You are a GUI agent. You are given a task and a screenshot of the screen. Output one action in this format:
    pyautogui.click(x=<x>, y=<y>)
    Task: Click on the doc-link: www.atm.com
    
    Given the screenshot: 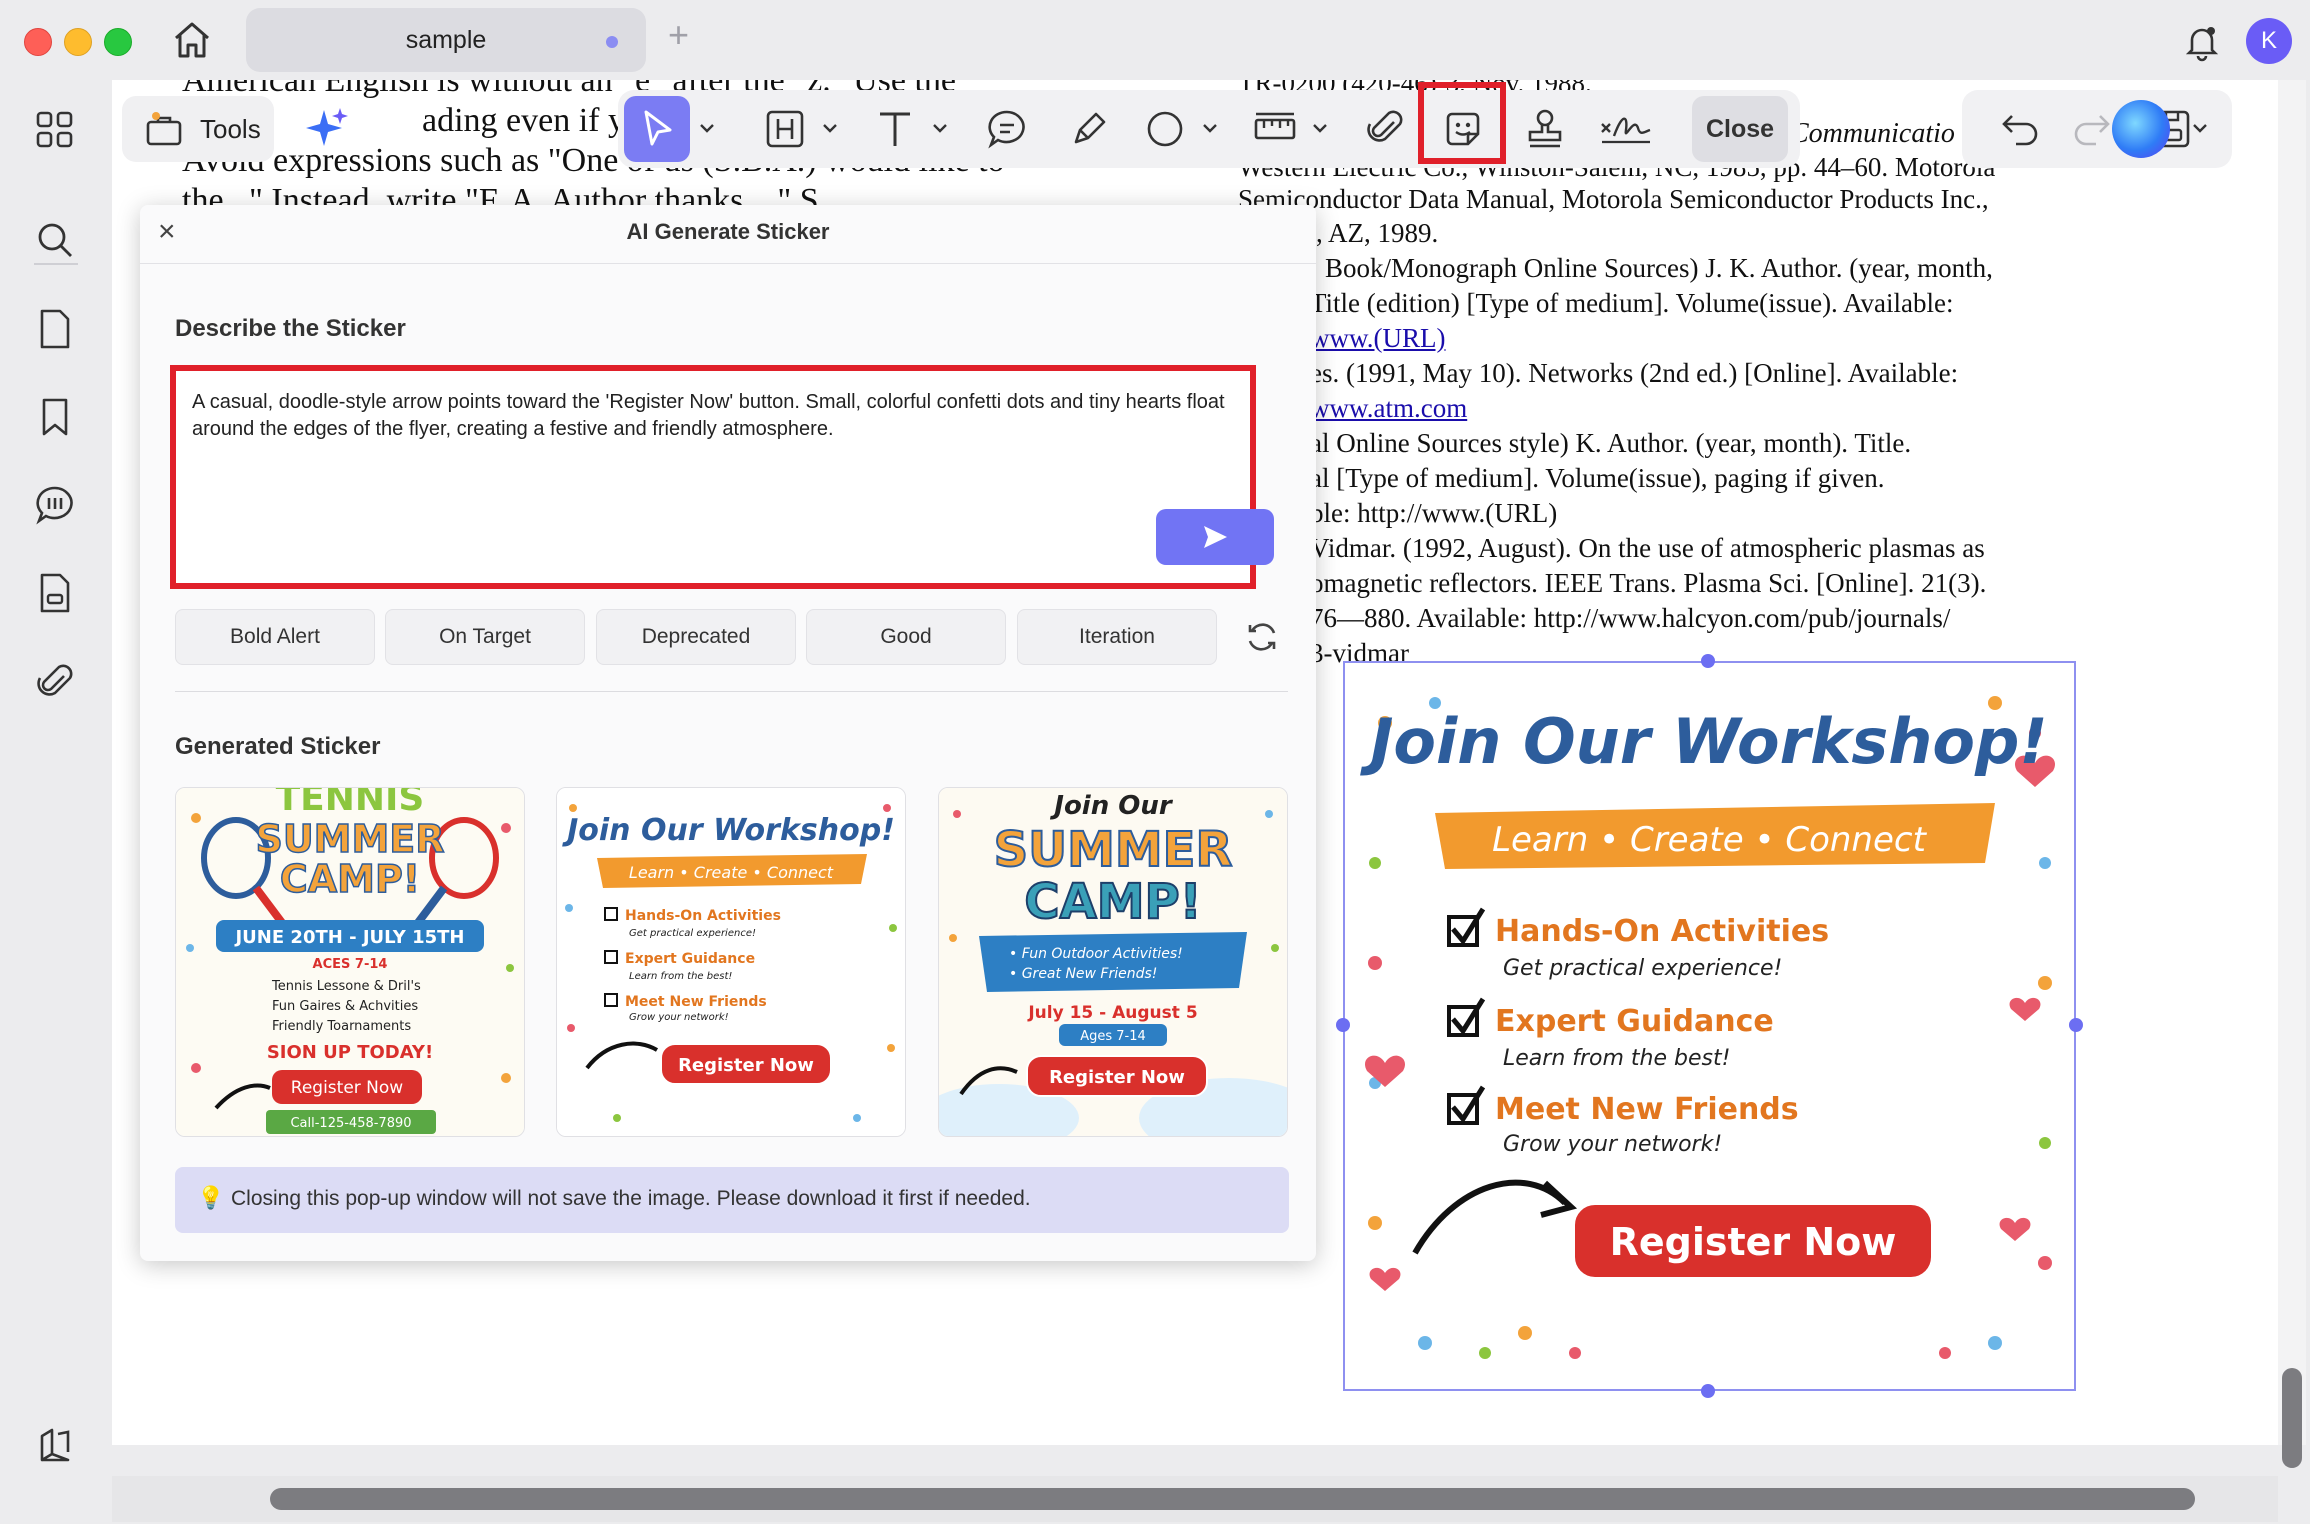 What is the action you would take?
    pyautogui.click(x=1388, y=408)
    